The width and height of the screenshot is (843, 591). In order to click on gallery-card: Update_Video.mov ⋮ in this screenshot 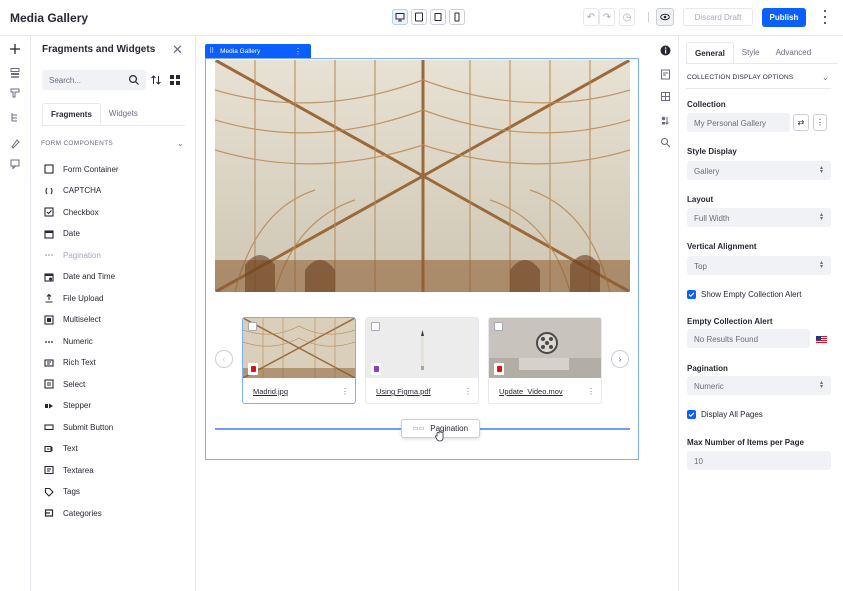, I will do `click(545, 360)`.